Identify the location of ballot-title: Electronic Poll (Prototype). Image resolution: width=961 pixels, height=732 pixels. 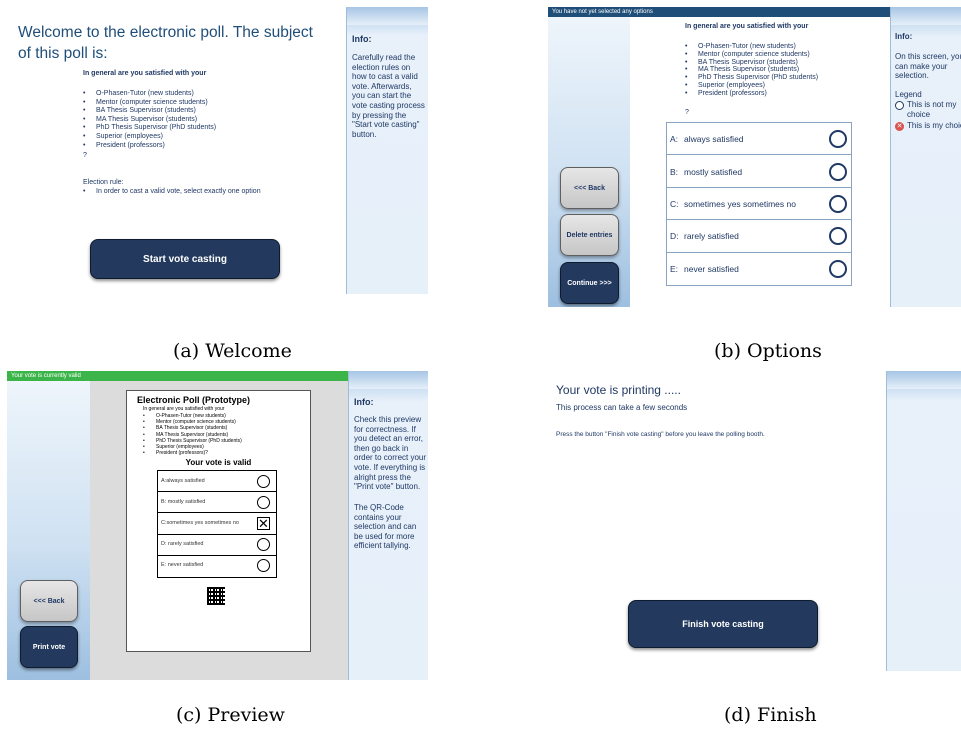
(194, 400).